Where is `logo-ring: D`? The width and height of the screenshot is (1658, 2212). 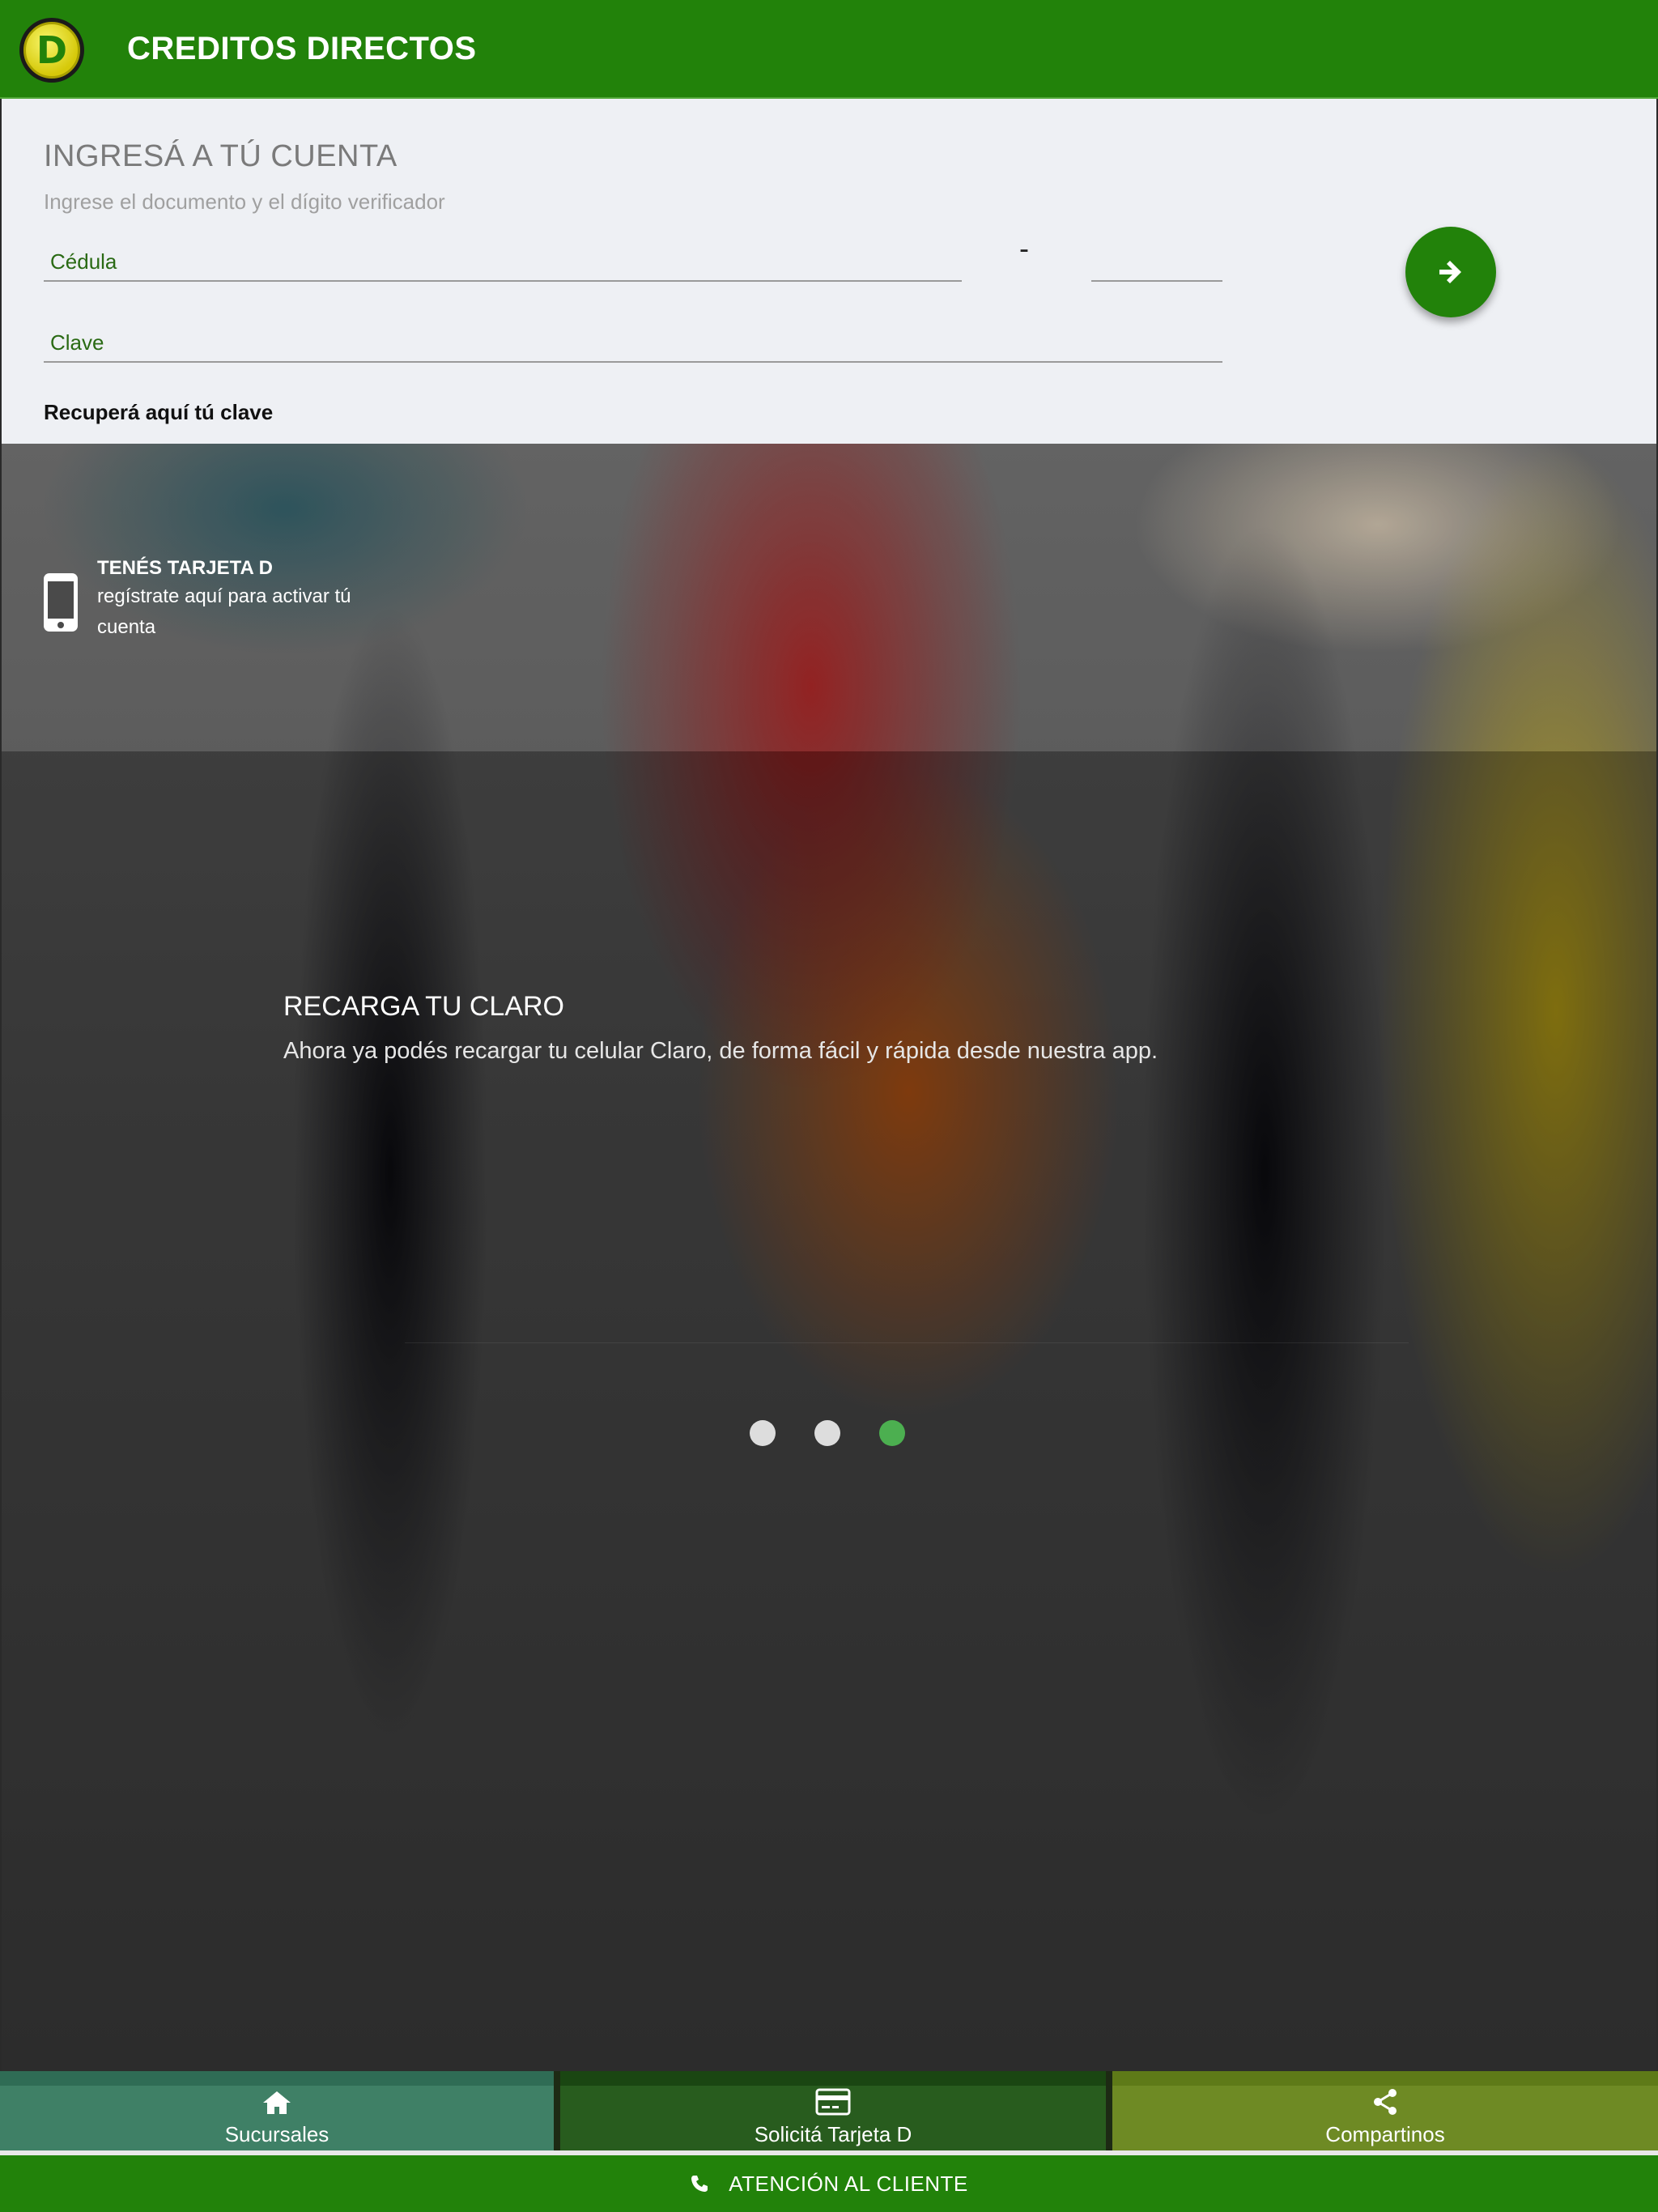 logo-ring: D is located at coordinates (51, 50).